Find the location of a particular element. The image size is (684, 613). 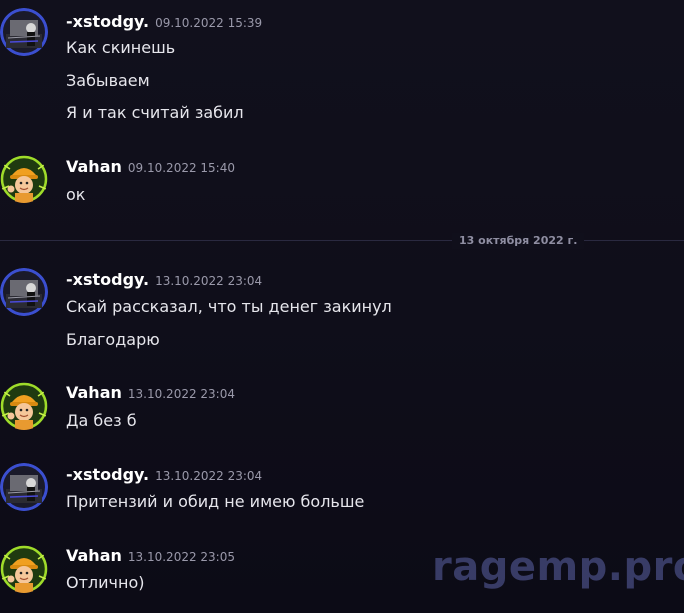

timestamp: 09.10.2022 15:39 is located at coordinates (209, 23).